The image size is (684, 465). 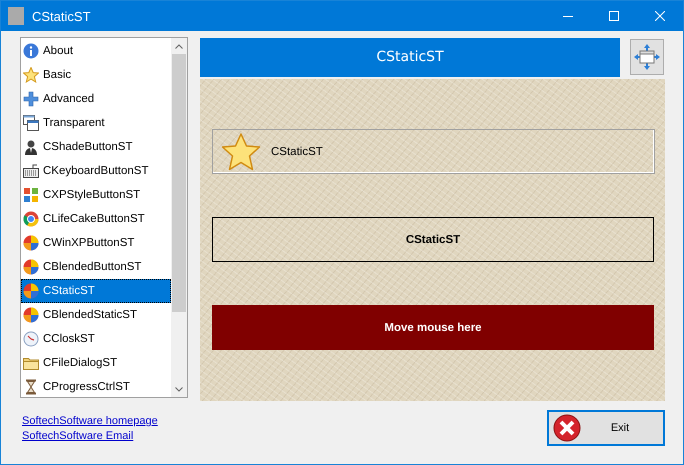 I want to click on clock-icon, so click(x=31, y=339).